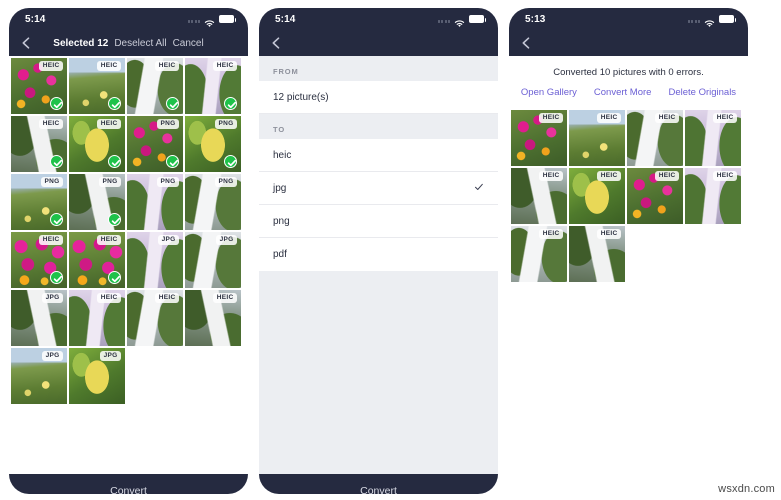 This screenshot has width=781, height=500. What do you see at coordinates (378, 126) in the screenshot?
I see `to-section-header: TO` at bounding box center [378, 126].